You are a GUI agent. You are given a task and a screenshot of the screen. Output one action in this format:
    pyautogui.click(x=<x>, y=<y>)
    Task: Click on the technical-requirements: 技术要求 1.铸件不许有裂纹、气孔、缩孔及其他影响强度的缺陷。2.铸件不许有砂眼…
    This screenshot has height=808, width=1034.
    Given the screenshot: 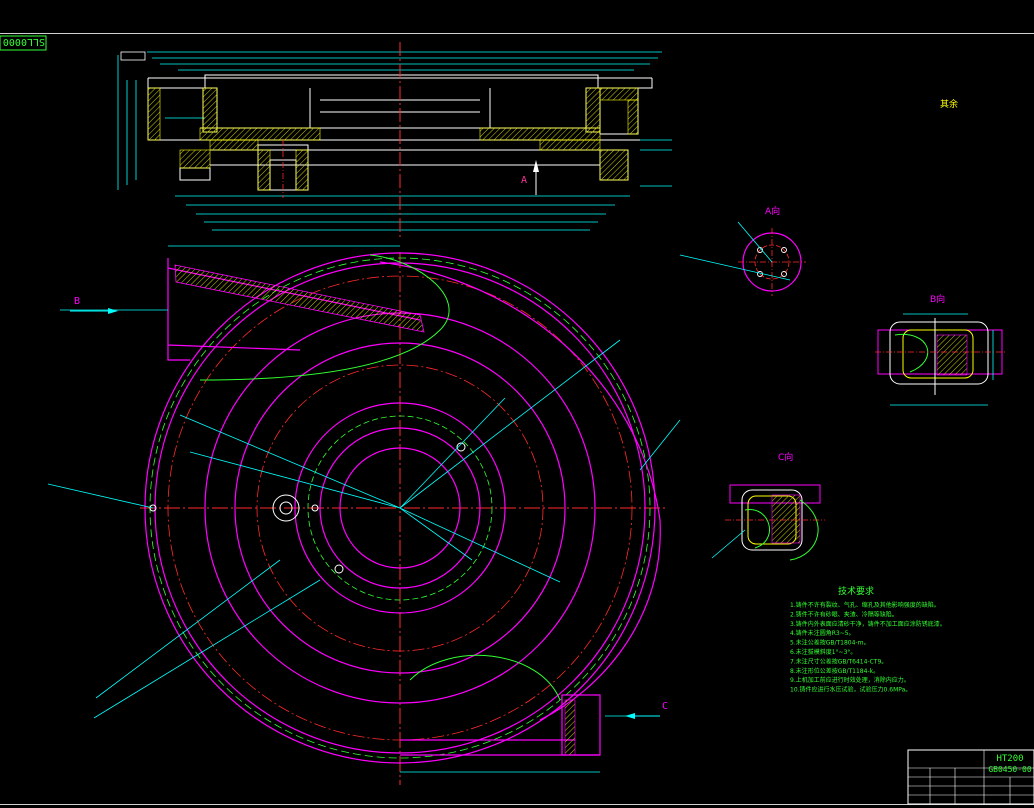 What is the action you would take?
    pyautogui.click(x=868, y=639)
    